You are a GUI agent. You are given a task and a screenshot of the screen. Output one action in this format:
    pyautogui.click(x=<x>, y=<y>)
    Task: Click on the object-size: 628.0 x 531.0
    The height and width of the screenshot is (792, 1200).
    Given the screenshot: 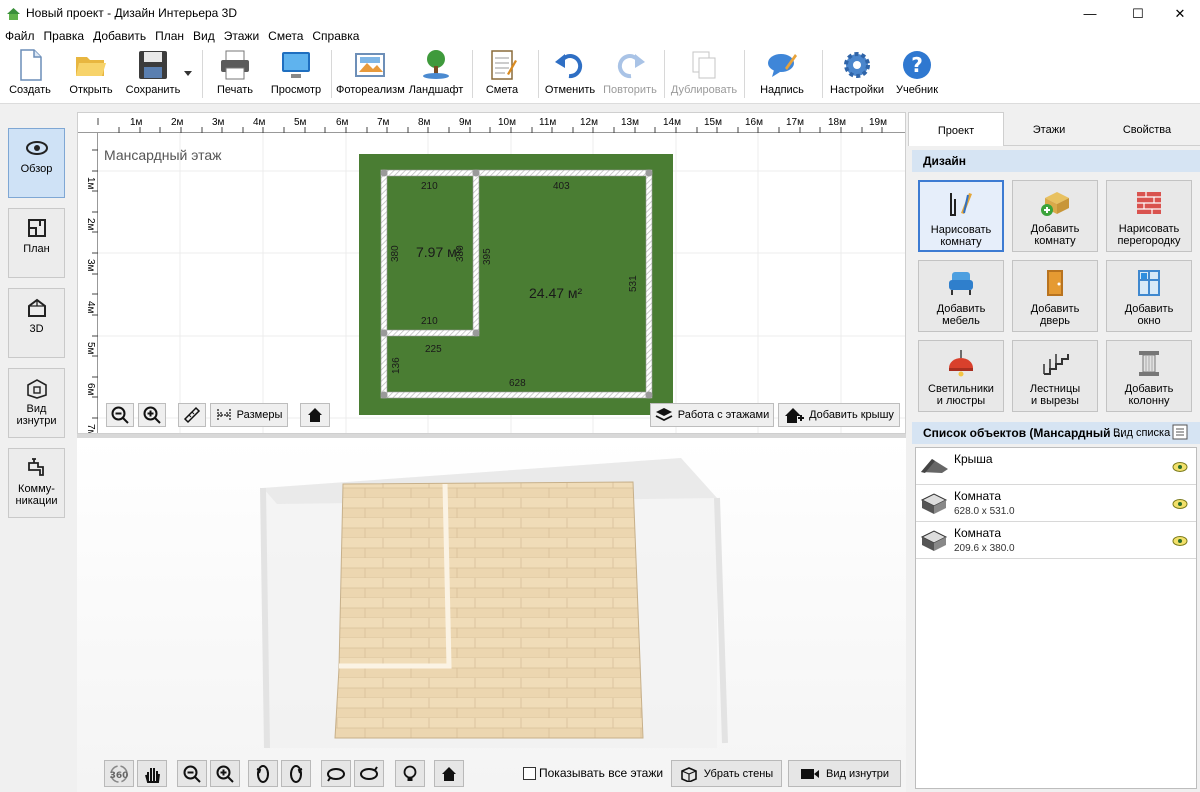 What is the action you would take?
    pyautogui.click(x=984, y=511)
    